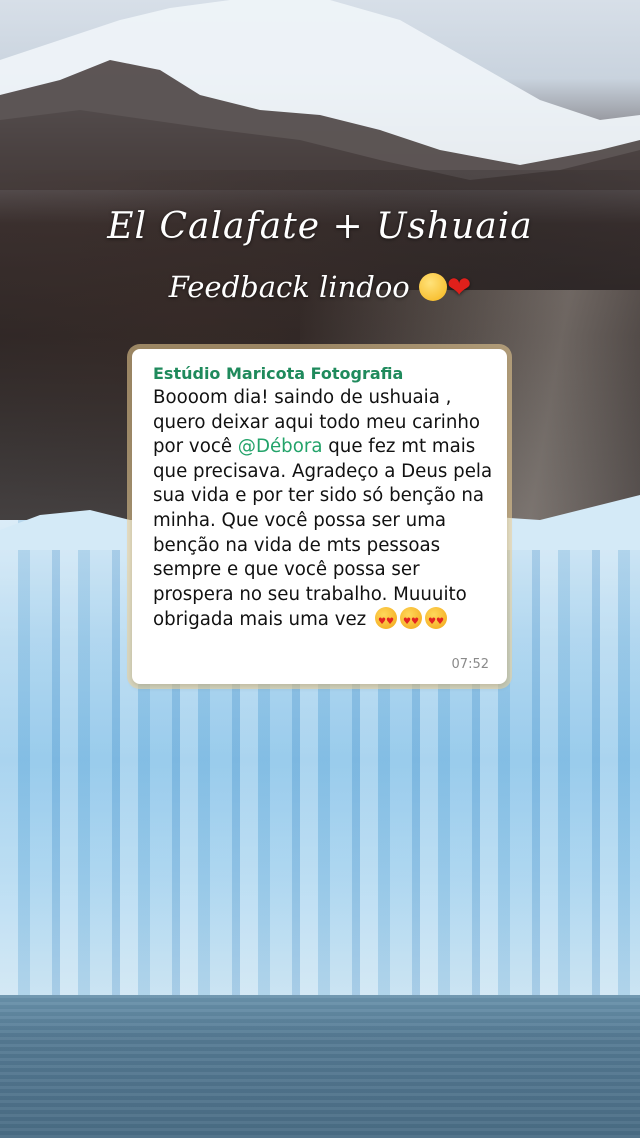 The height and width of the screenshot is (1138, 640). What do you see at coordinates (280, 446) in the screenshot?
I see `mention-link: @Débora` at bounding box center [280, 446].